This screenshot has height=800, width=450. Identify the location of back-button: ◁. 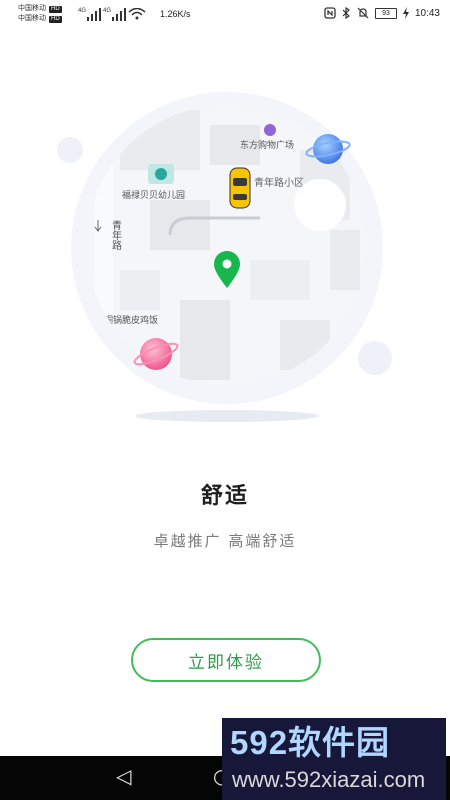
(123, 776).